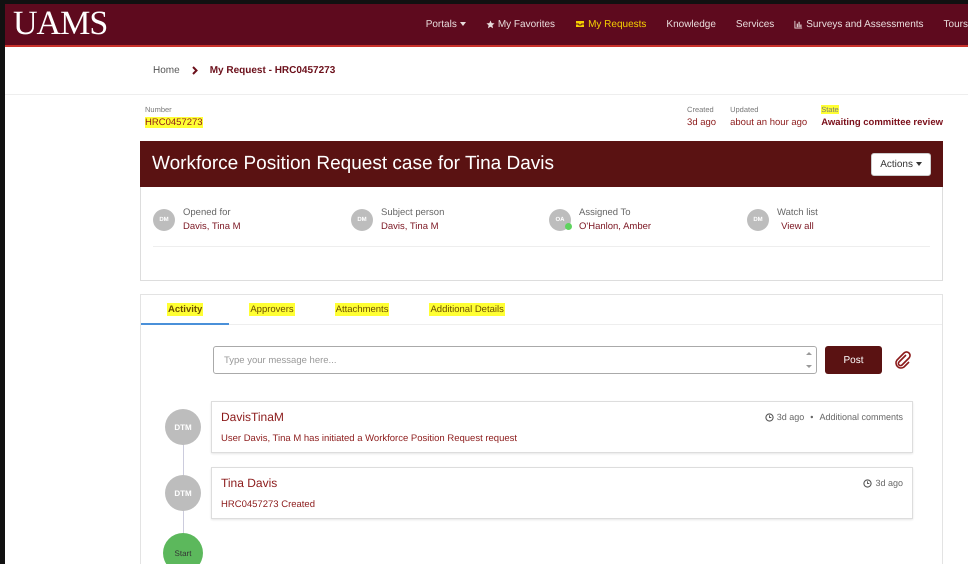 This screenshot has width=968, height=564. I want to click on entry-author: DavisTinaM, so click(252, 417).